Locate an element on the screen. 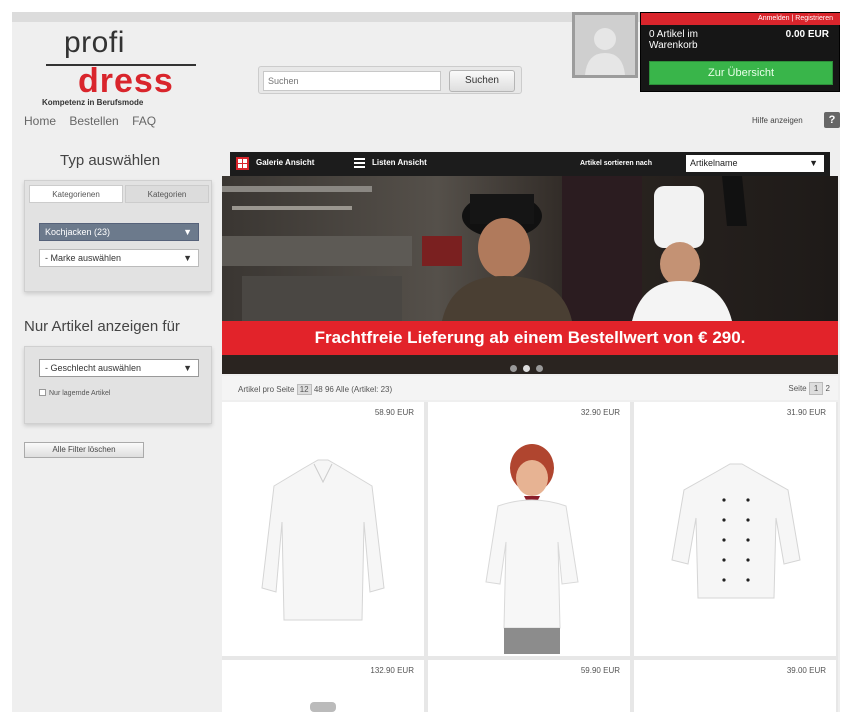 The height and width of the screenshot is (712, 850). help-icon: ? is located at coordinates (832, 120).